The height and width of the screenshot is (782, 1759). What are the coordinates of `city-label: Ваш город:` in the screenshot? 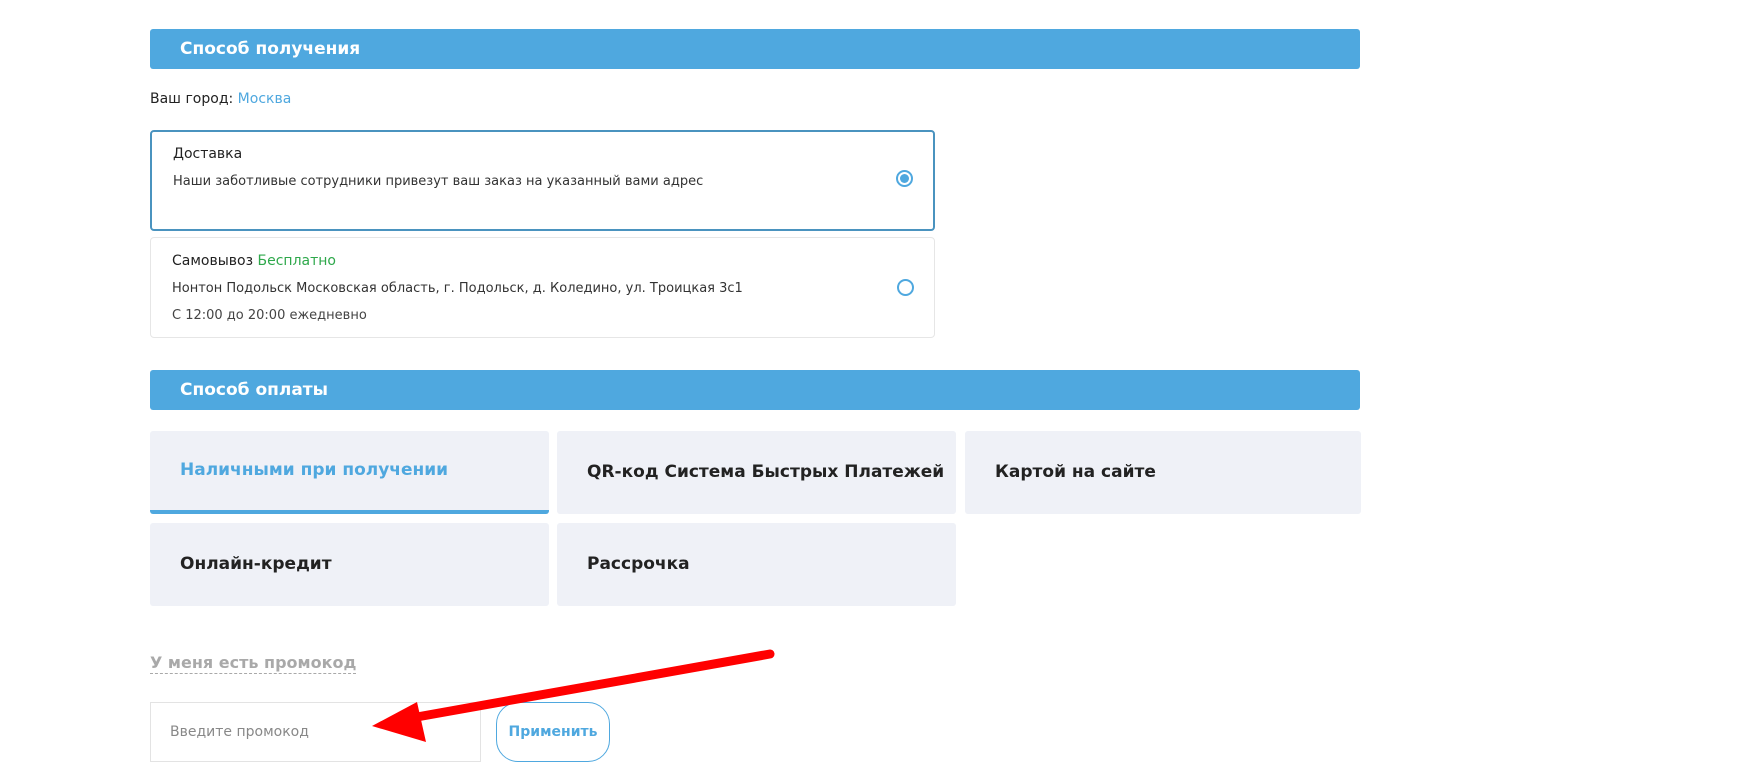 It's located at (192, 99).